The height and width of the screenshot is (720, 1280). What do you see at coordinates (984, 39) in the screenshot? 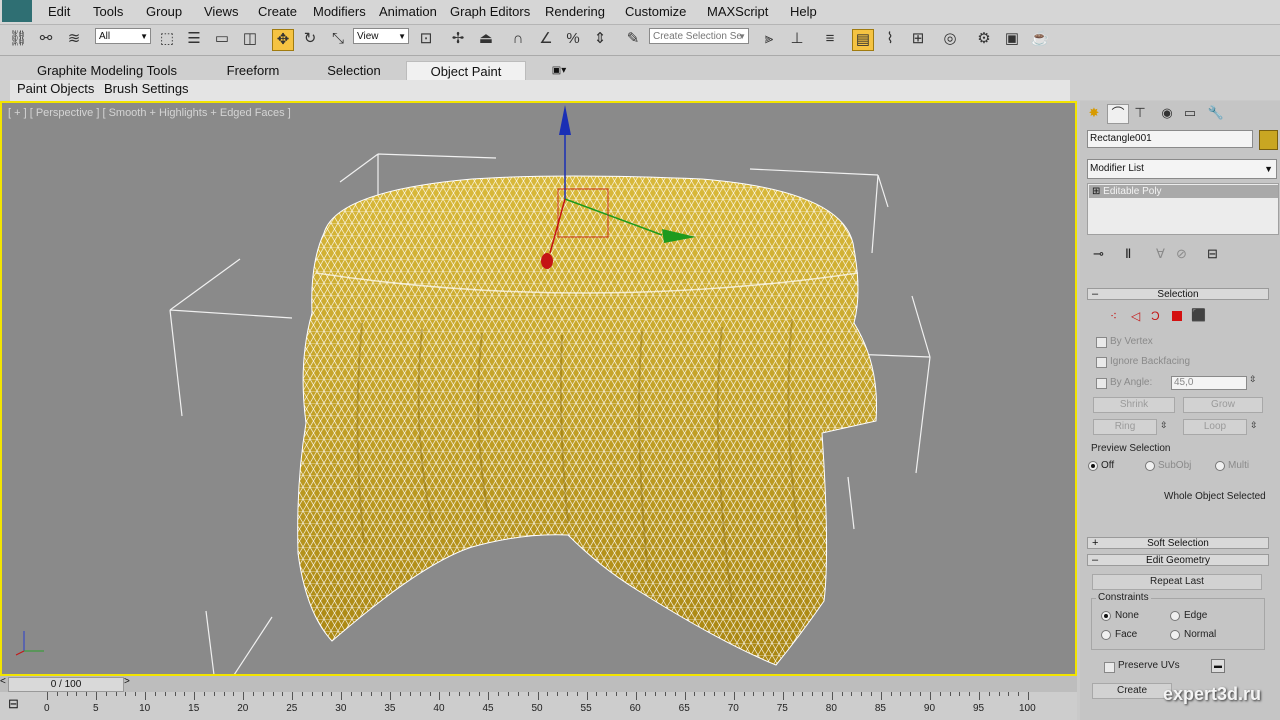
I see `render-setup-icon: ⚙` at bounding box center [984, 39].